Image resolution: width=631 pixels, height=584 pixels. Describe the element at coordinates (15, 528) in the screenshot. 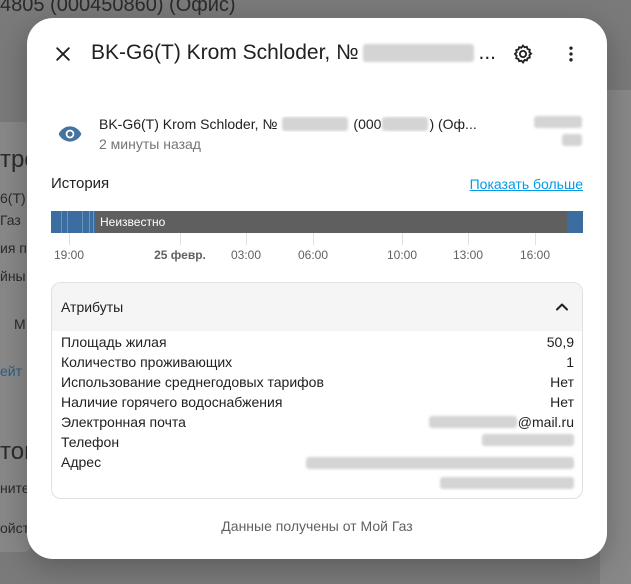

I see `background-text: ойст` at that location.